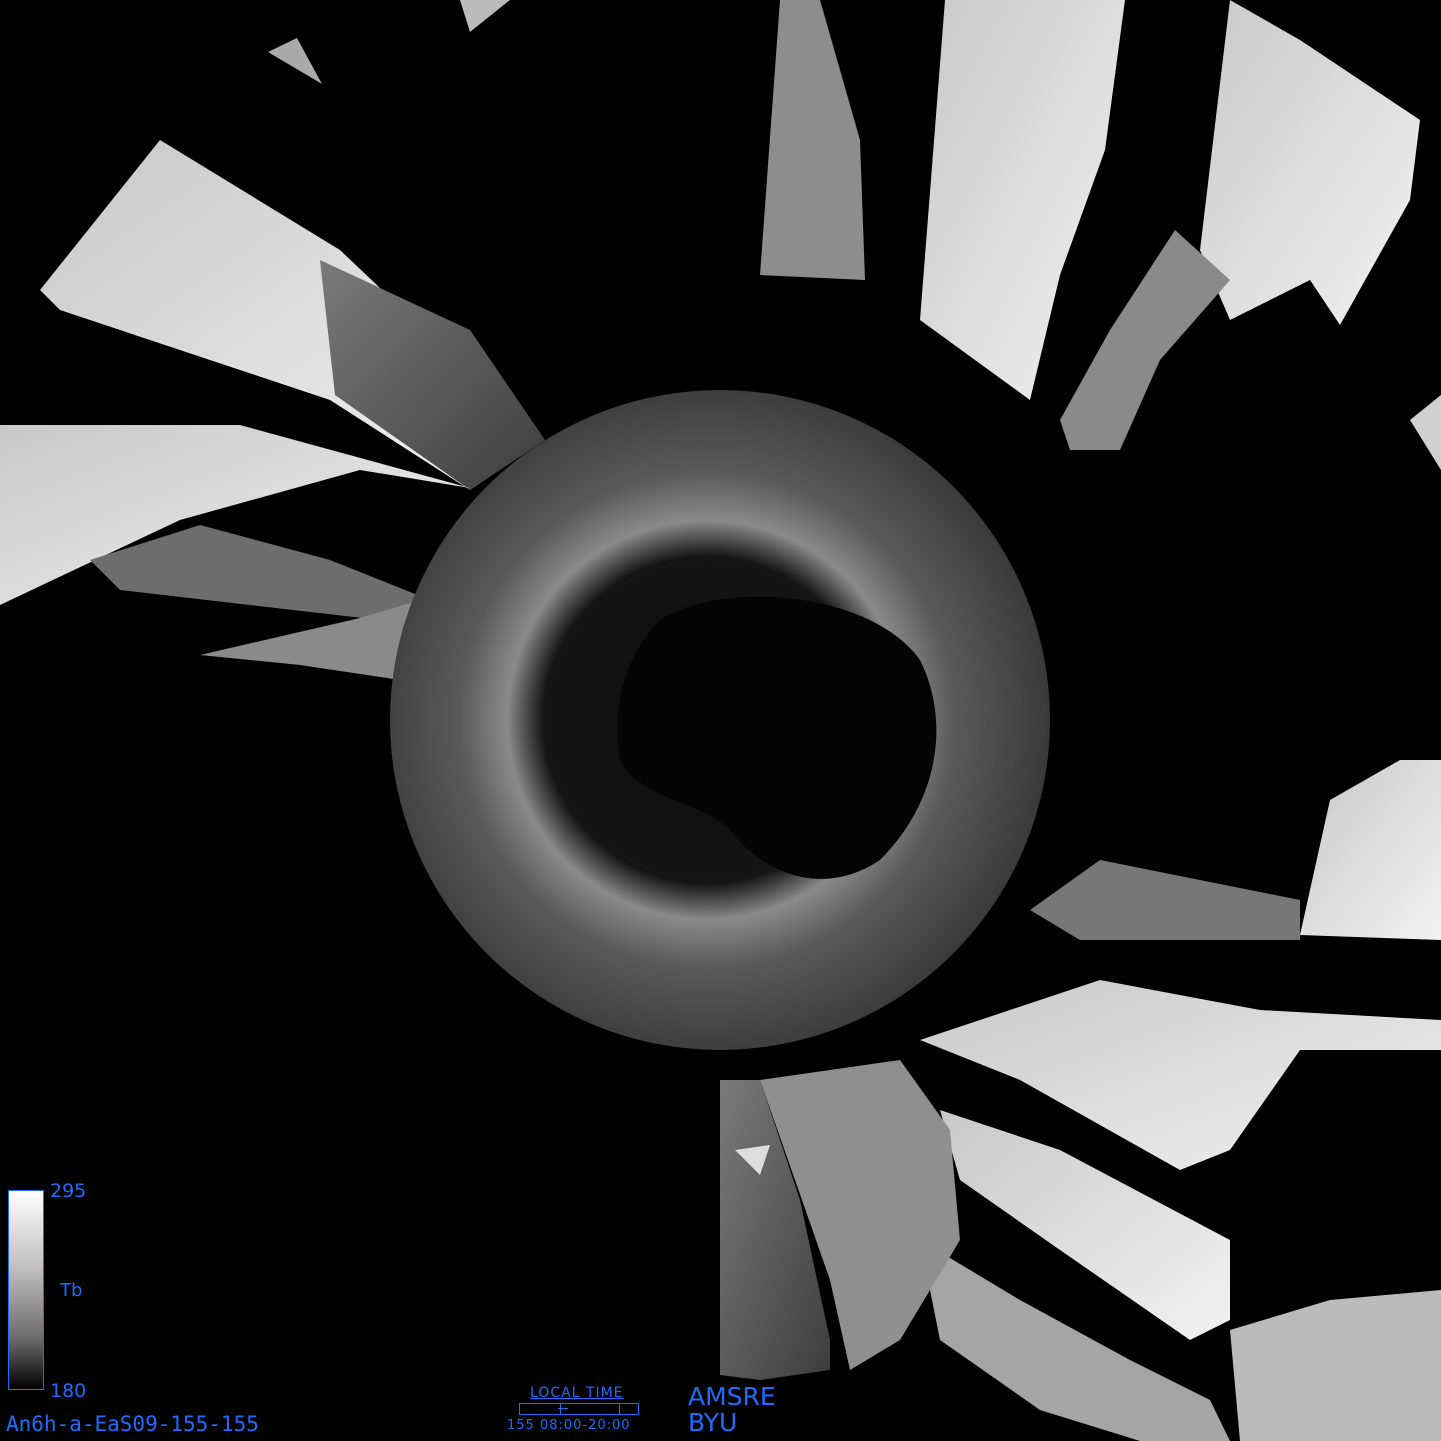 Image resolution: width=1441 pixels, height=1441 pixels. I want to click on local-time-bar, so click(579, 1409).